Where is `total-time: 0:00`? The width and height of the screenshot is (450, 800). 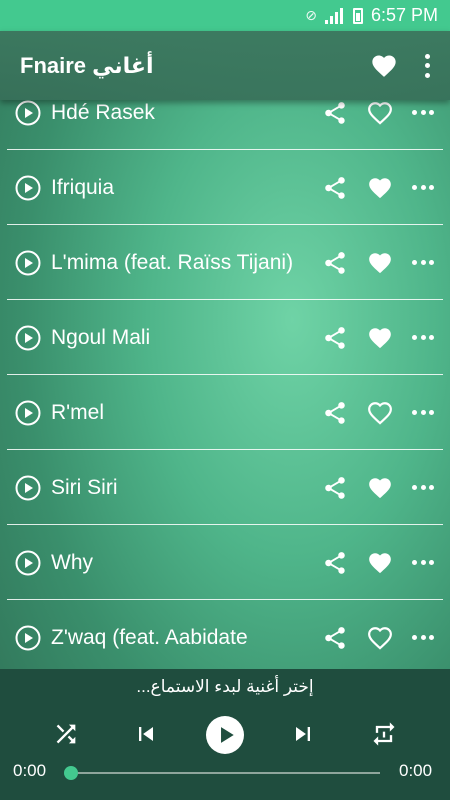 total-time: 0:00 is located at coordinates (416, 770).